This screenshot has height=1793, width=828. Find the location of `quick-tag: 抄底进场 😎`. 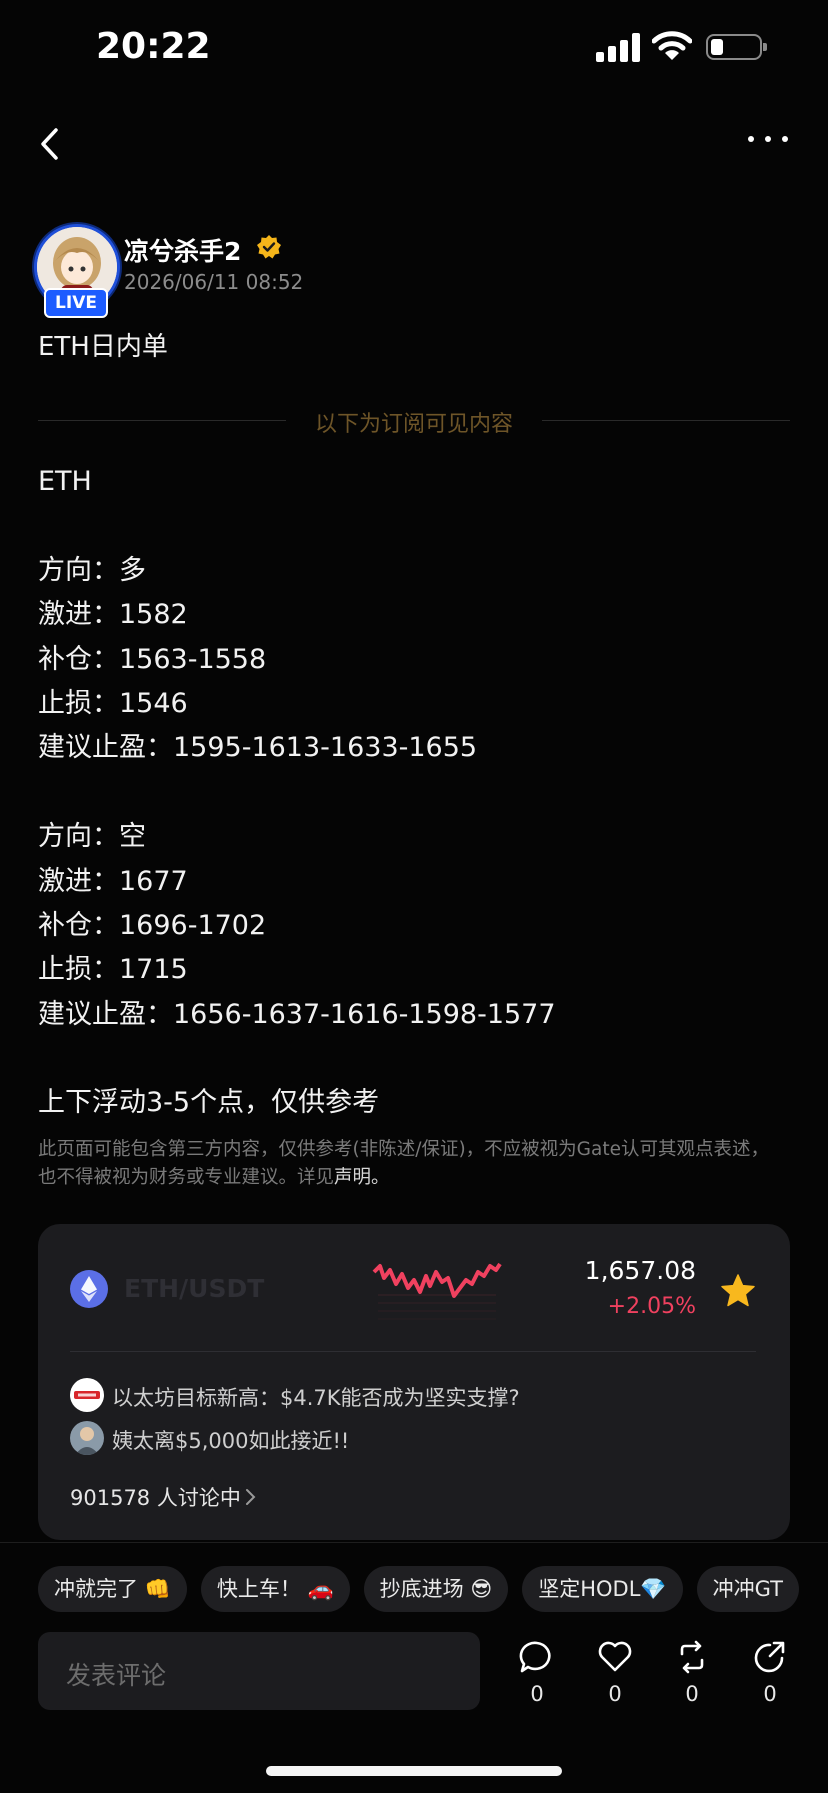

quick-tag: 抄底进场 😎 is located at coordinates (436, 1589).